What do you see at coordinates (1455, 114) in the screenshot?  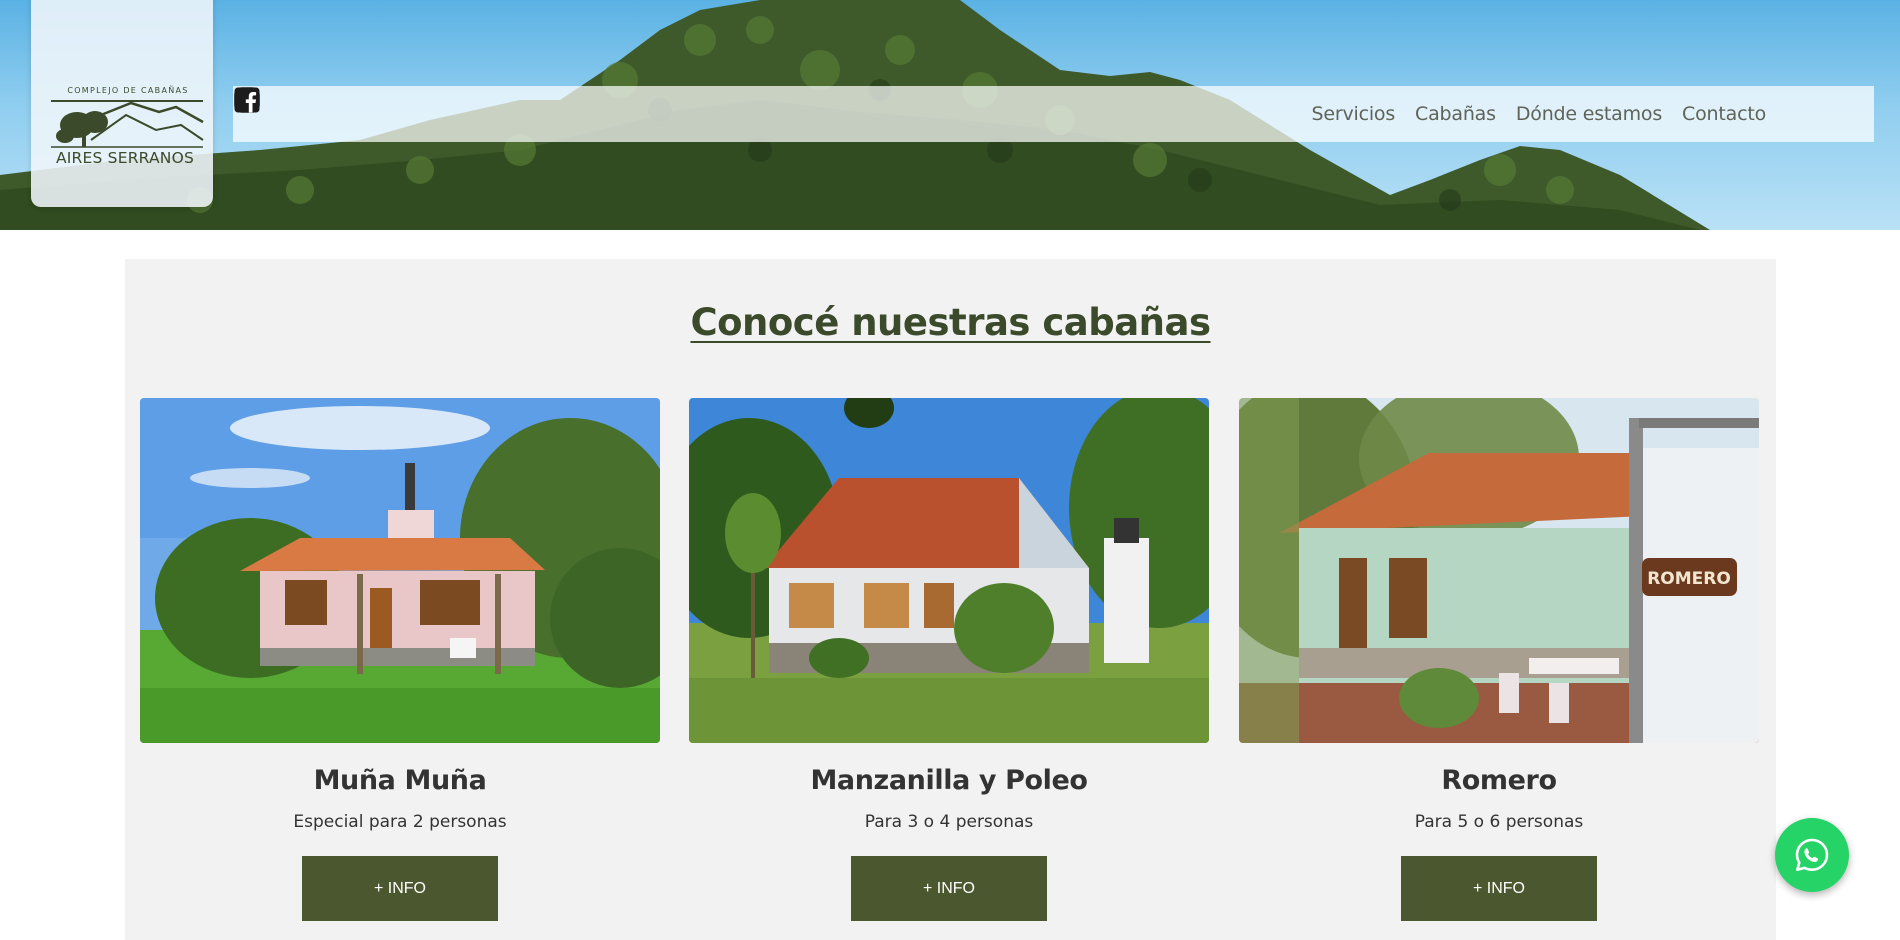 I see `nav-link-cabanas: Cabañas` at bounding box center [1455, 114].